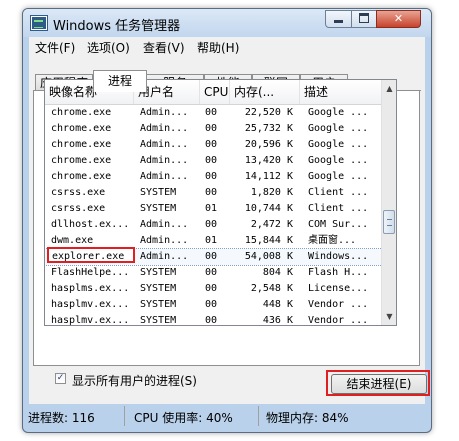 This screenshot has height=441, width=459. What do you see at coordinates (268, 112) in the screenshot?
I see `process-memory: 22,520 K` at bounding box center [268, 112].